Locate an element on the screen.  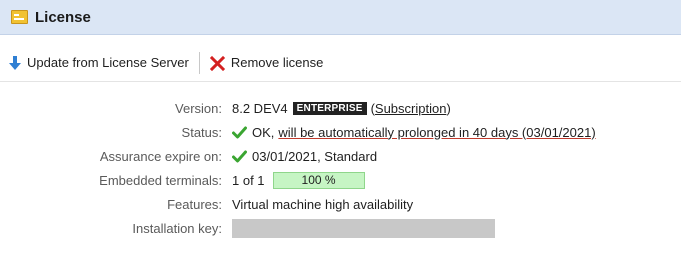
terminals-count: 1 of 1 is located at coordinates (248, 180).